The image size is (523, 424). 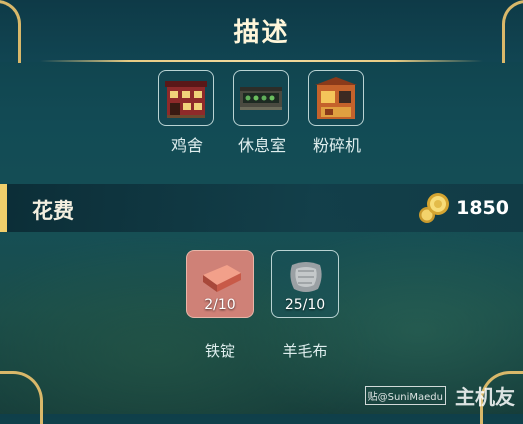 I want to click on watermark-site: 贴@SuniMaedu, so click(x=405, y=395).